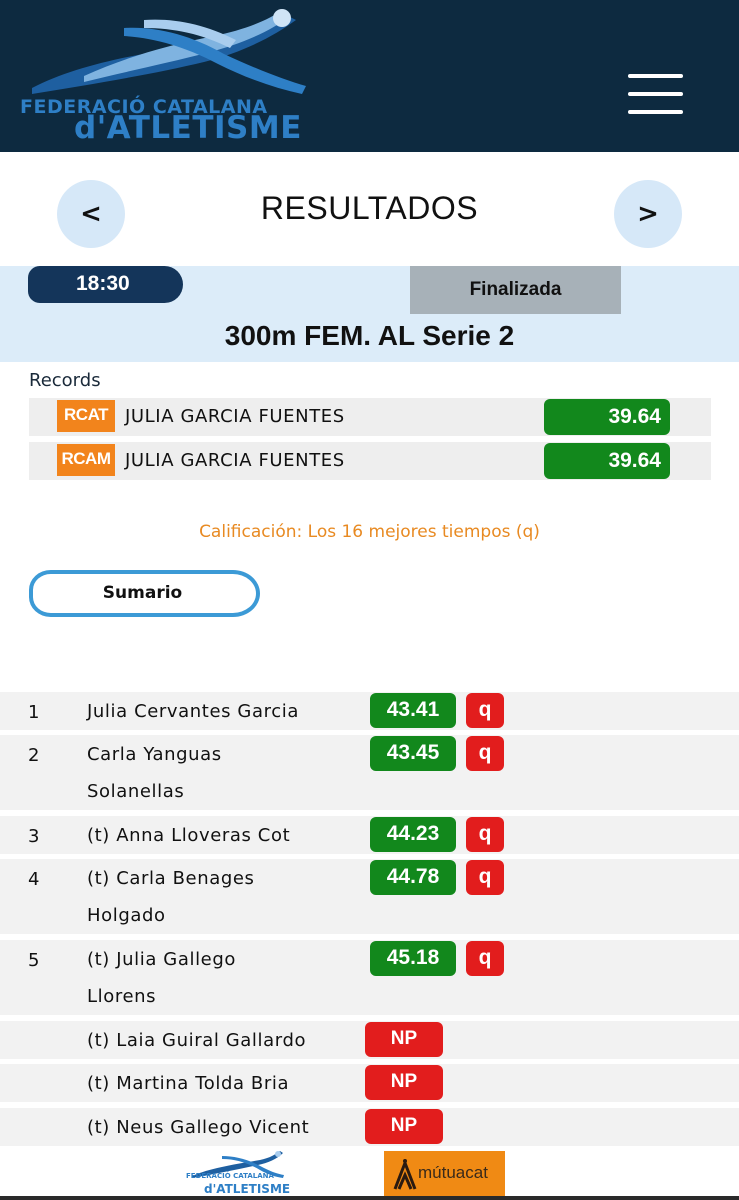  Describe the element at coordinates (655, 94) in the screenshot. I see `hamburger-menu-icon` at that location.